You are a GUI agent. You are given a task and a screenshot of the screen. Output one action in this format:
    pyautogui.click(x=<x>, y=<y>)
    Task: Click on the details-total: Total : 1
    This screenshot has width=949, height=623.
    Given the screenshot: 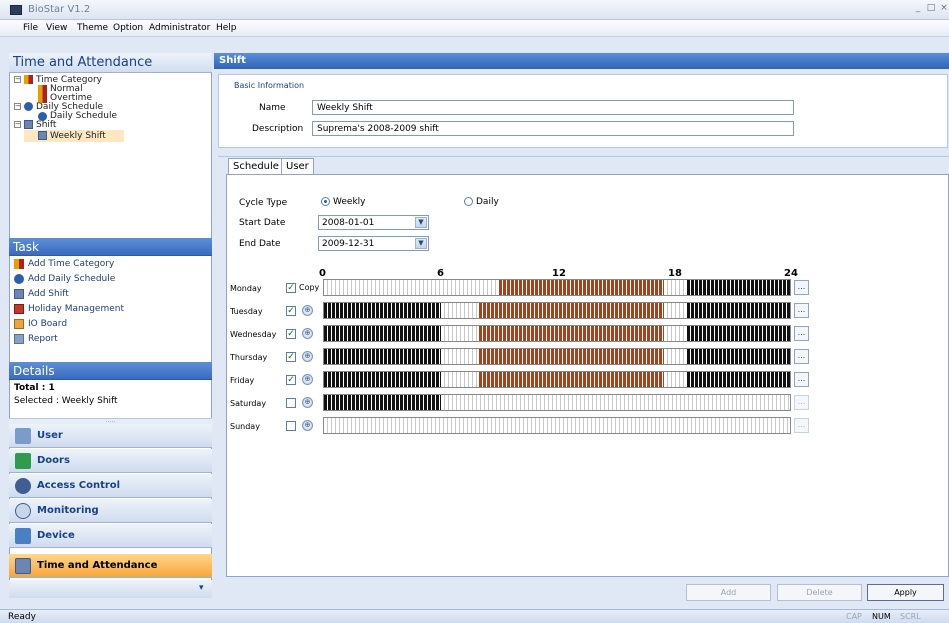 What is the action you would take?
    pyautogui.click(x=34, y=388)
    